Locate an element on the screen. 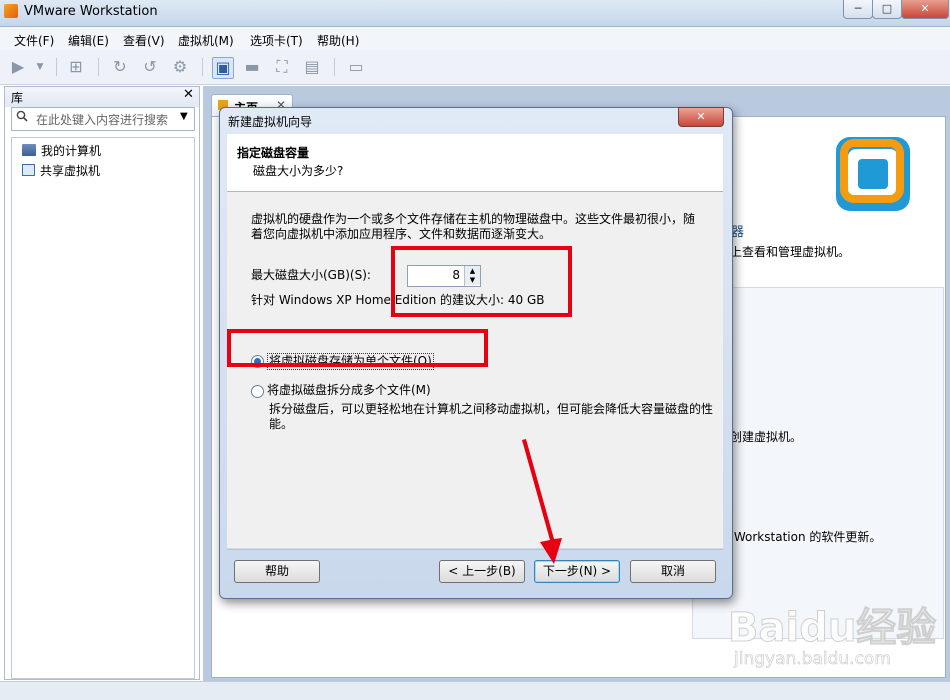 The width and height of the screenshot is (950, 700). menu-view: 查看(V) is located at coordinates (144, 40).